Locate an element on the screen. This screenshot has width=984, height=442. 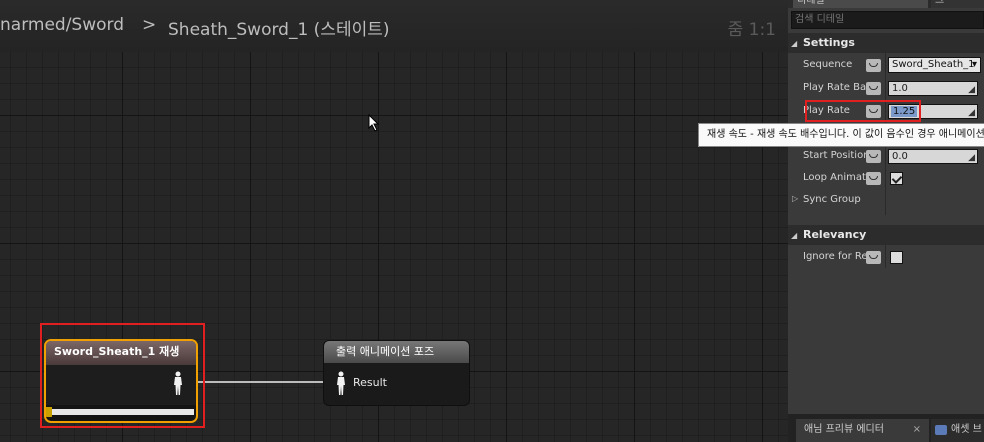
ignore-for-relevancy-checkbox is located at coordinates (896, 257).